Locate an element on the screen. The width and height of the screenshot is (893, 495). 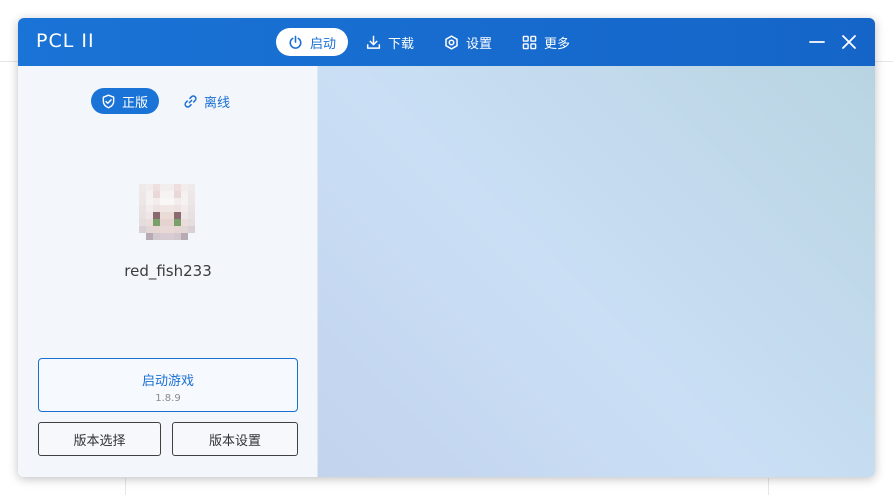
version-settings-button: 版本设置 is located at coordinates (235, 439).